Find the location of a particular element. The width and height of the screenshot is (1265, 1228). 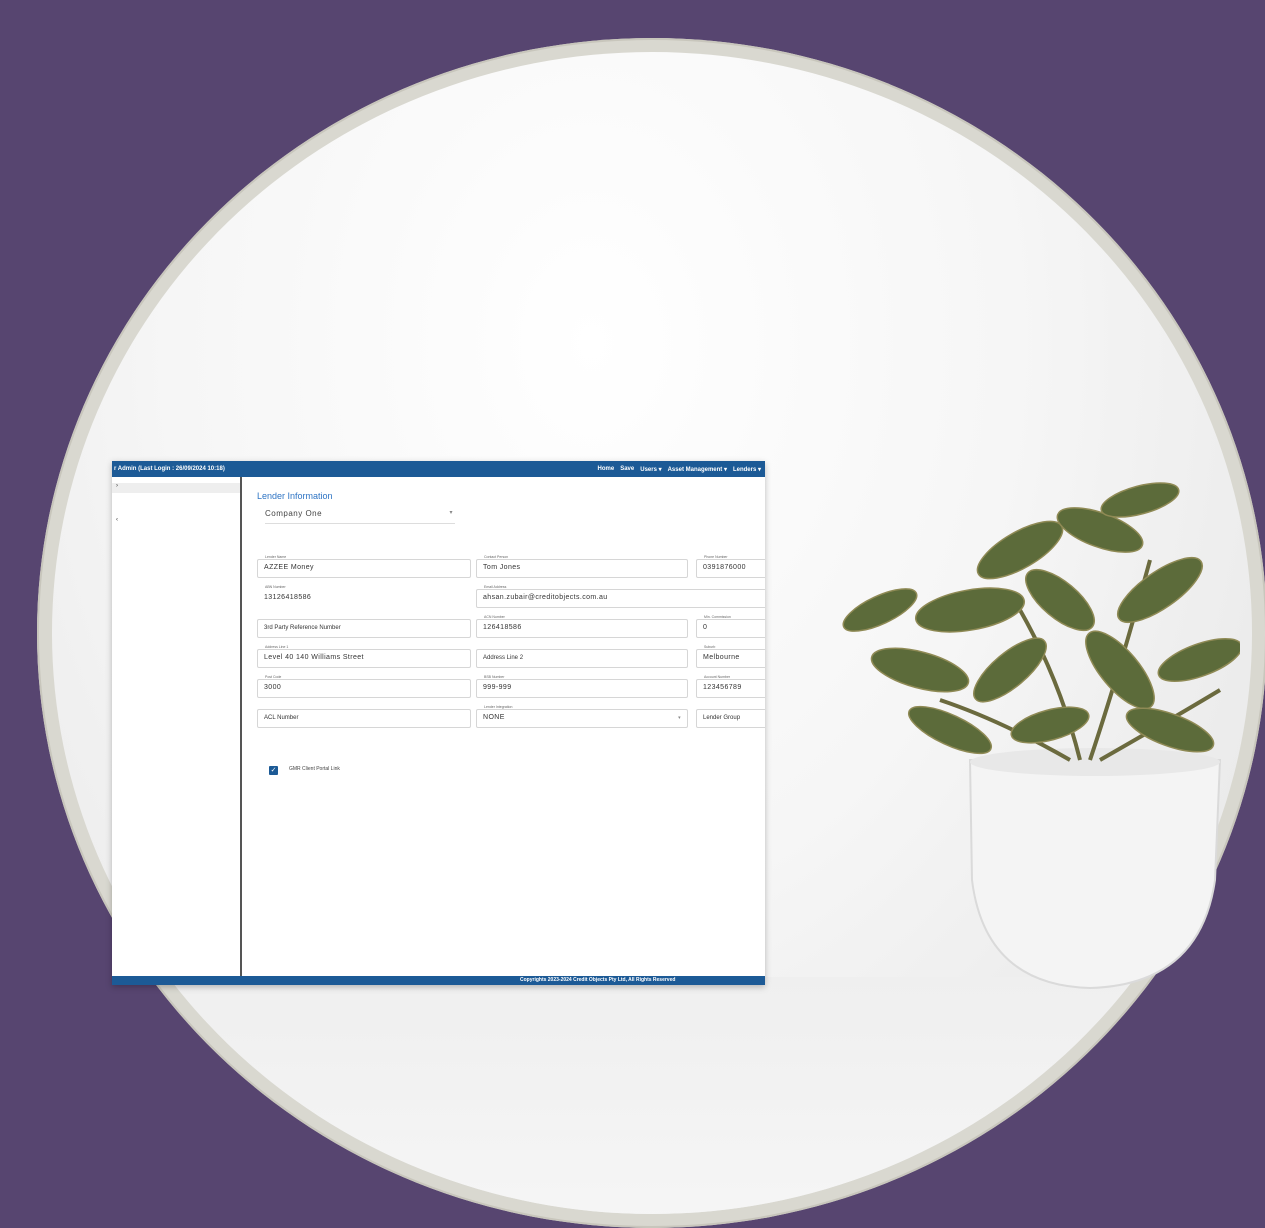

nav-asset-management: Asset Management ▾ is located at coordinates (697, 469).